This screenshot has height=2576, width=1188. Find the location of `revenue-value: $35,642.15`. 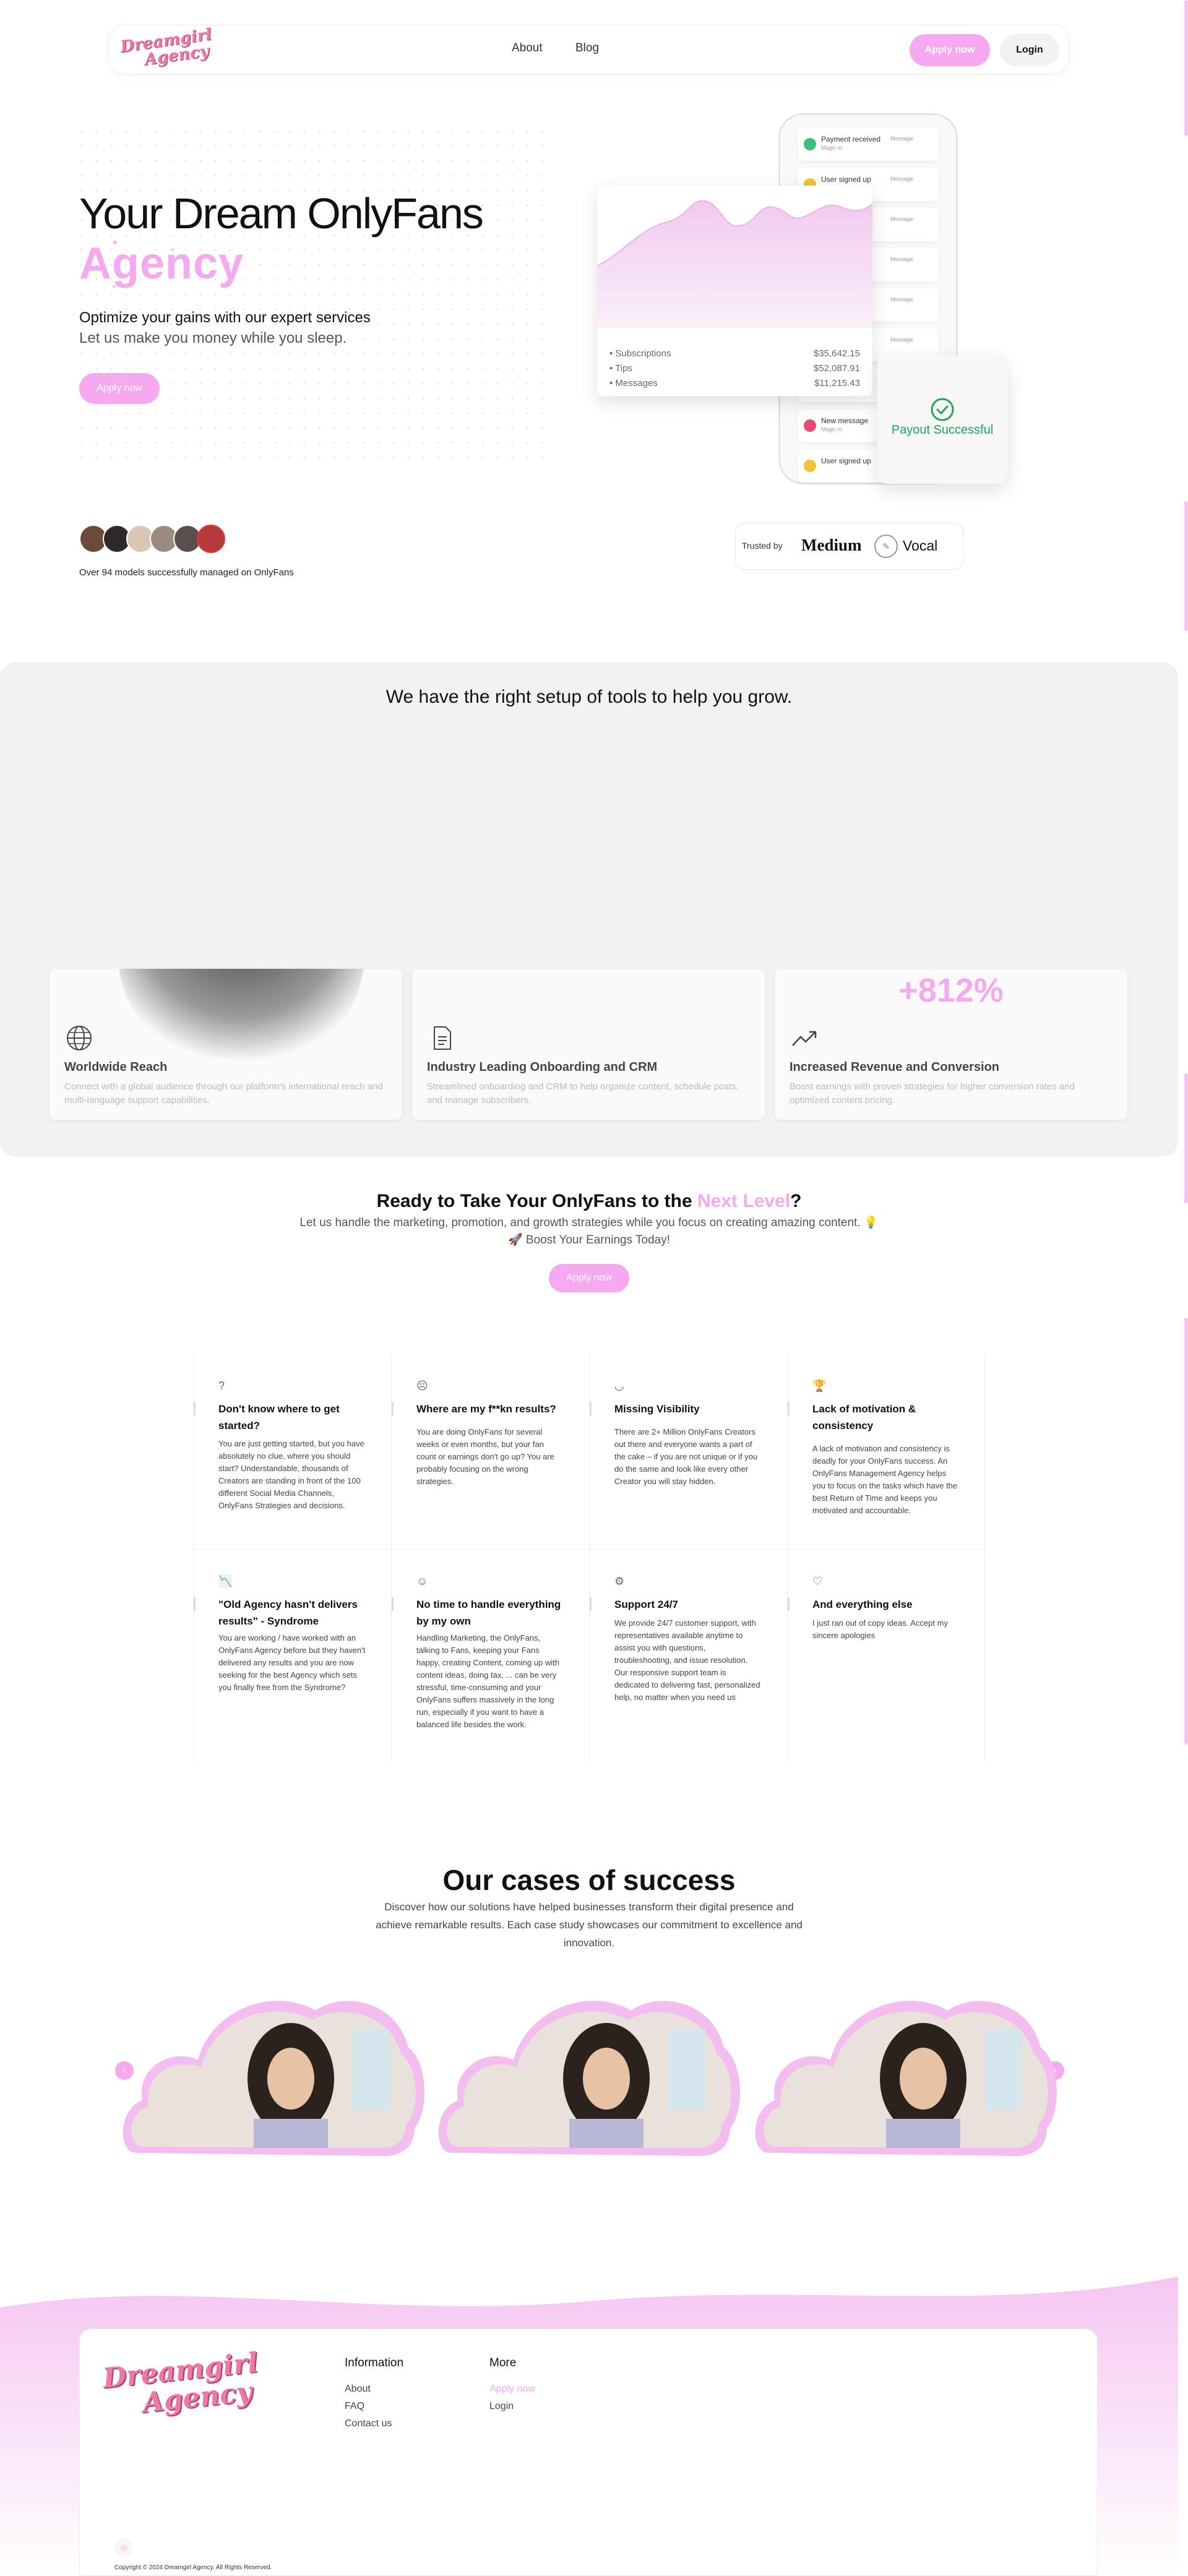

revenue-value: $35,642.15 is located at coordinates (836, 353).